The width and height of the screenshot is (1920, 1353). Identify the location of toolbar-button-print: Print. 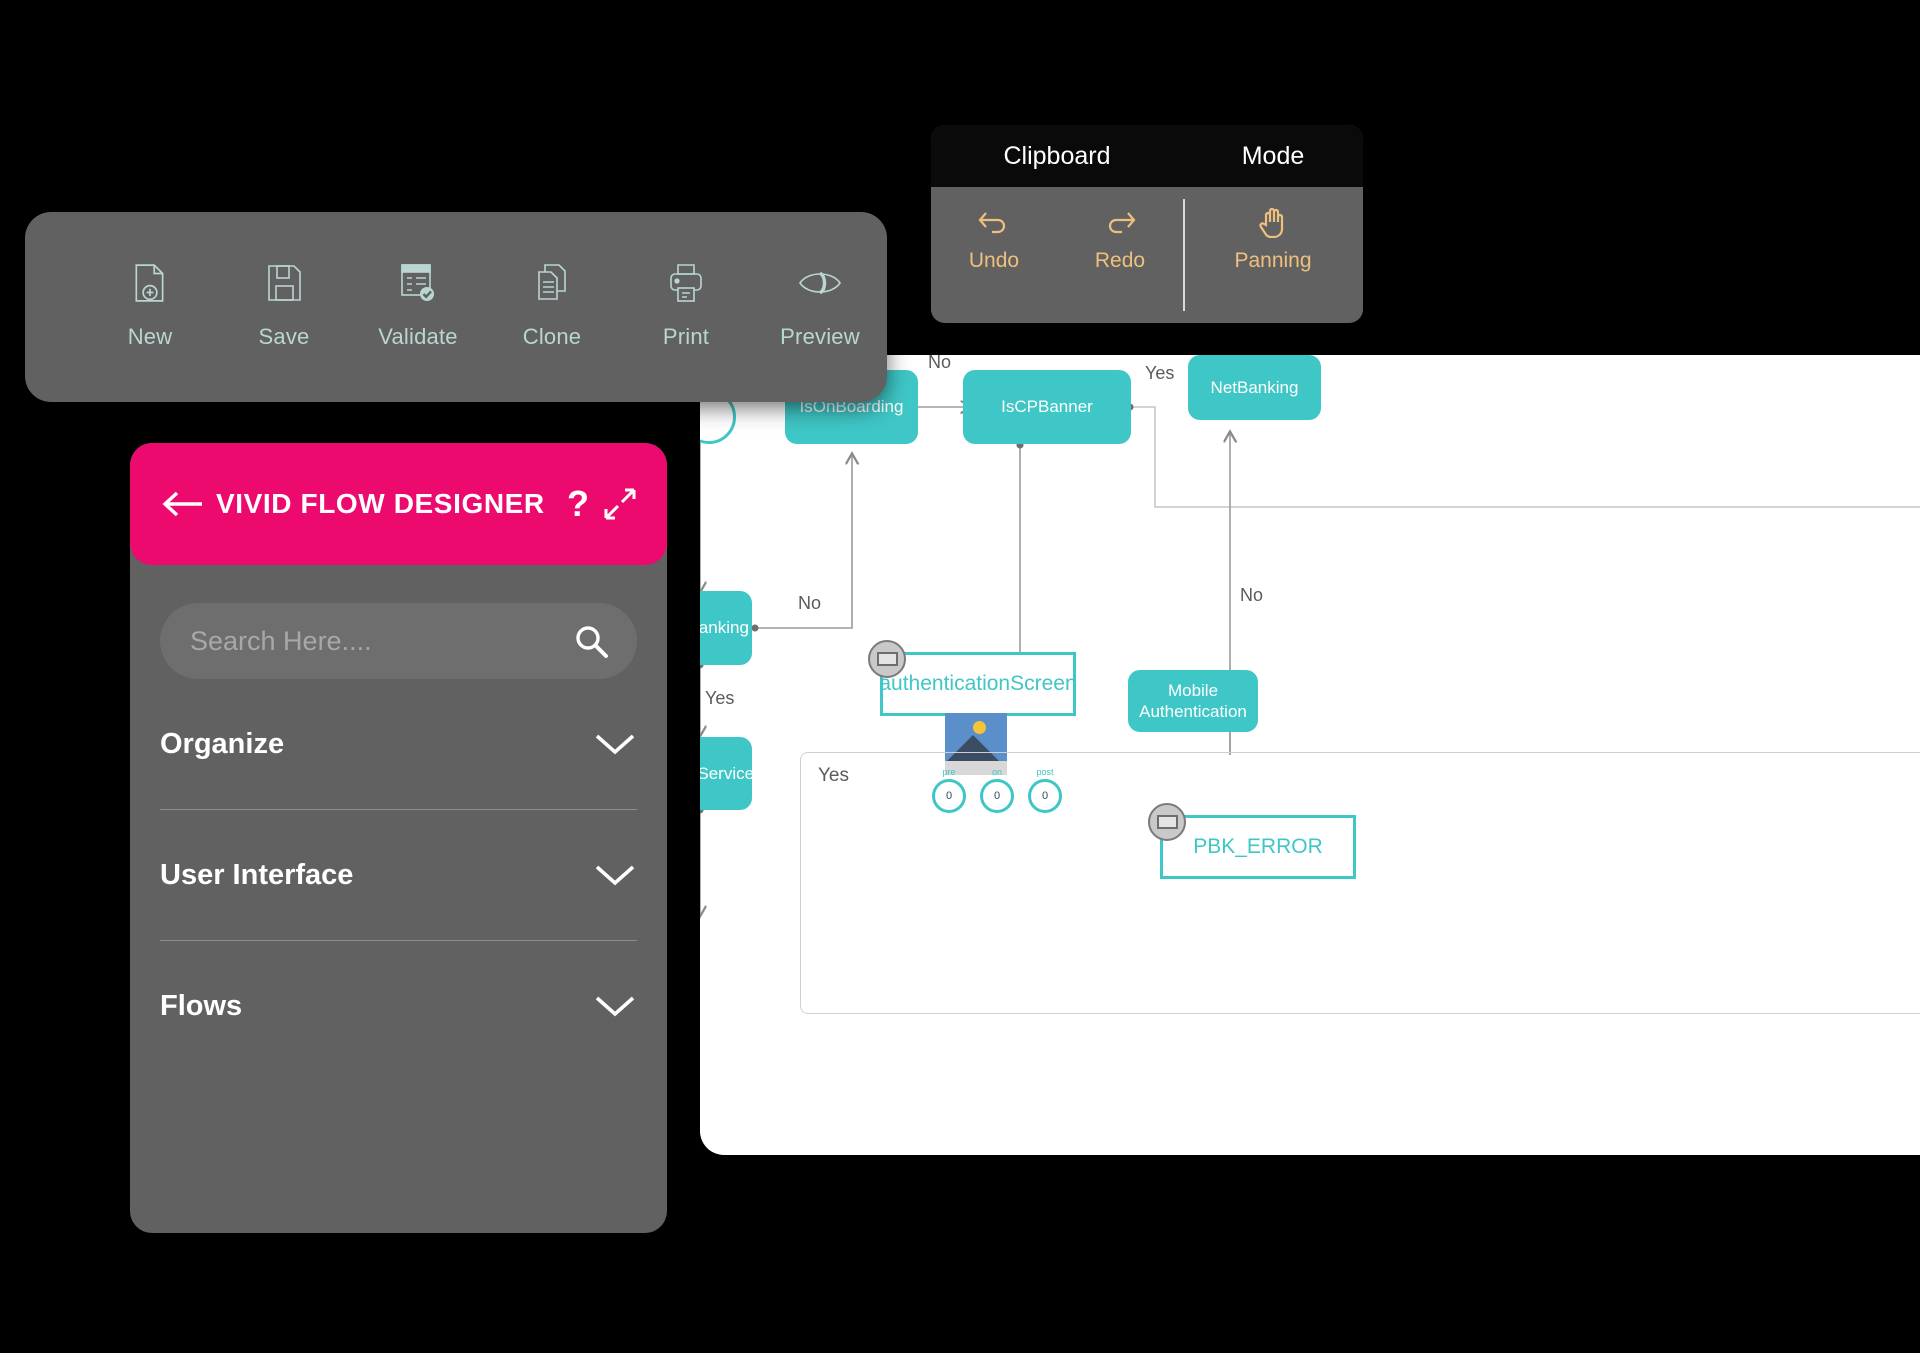
(686, 305).